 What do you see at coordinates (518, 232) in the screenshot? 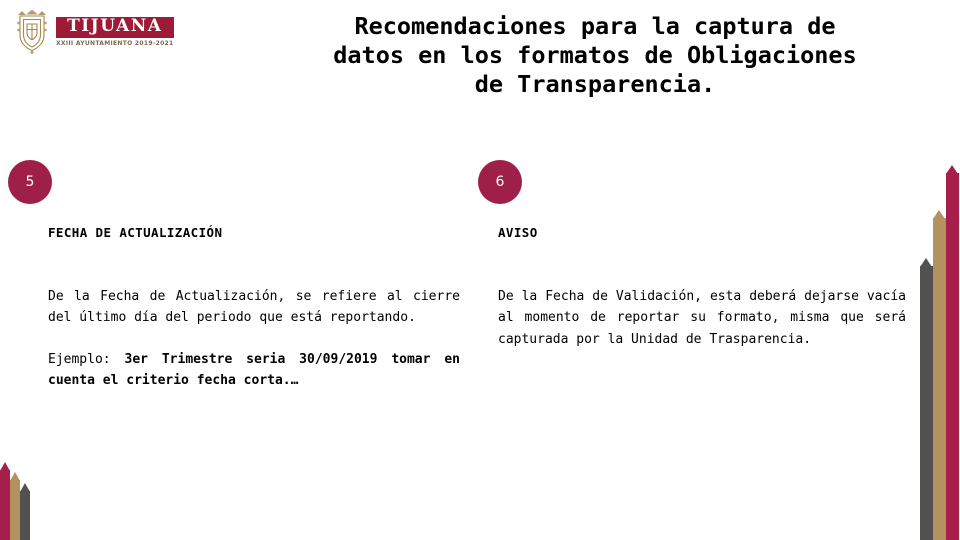
I see `column-heading-aviso: AVISO` at bounding box center [518, 232].